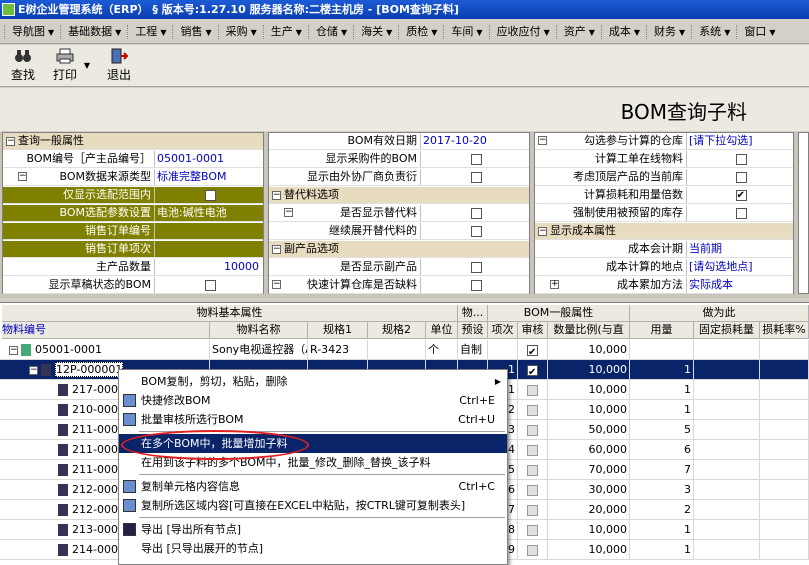 The image size is (809, 565). I want to click on prop-value: [请勾选地点], so click(739, 267).